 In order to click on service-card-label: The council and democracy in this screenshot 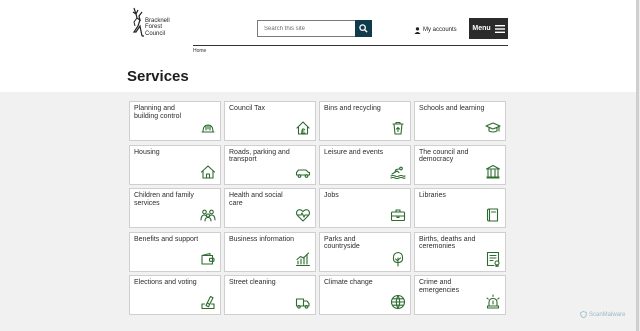, I will do `click(444, 156)`.